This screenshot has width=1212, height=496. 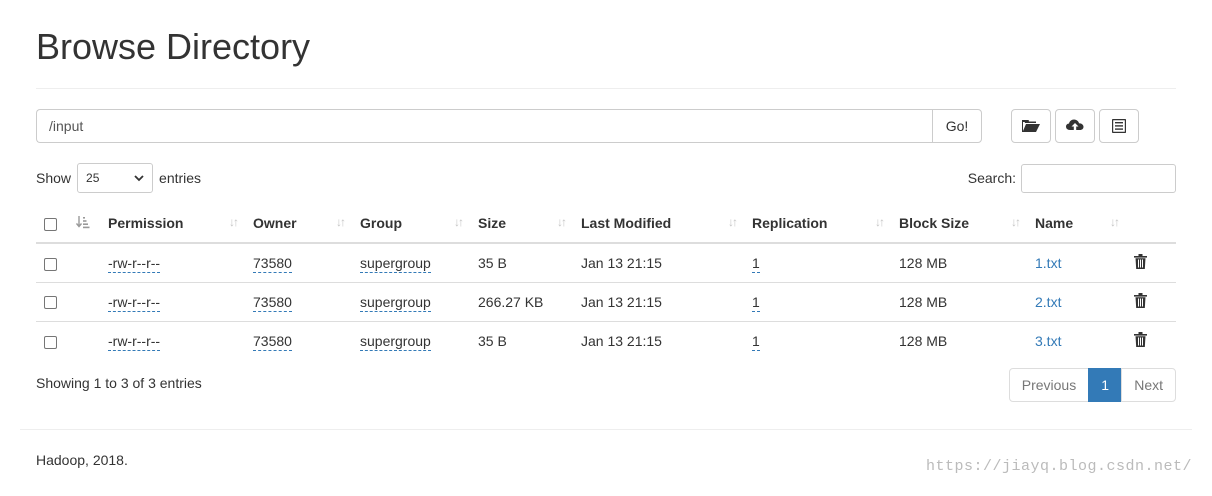 I want to click on column-header-last-modified: Last Modified ↓↑, so click(x=658, y=224).